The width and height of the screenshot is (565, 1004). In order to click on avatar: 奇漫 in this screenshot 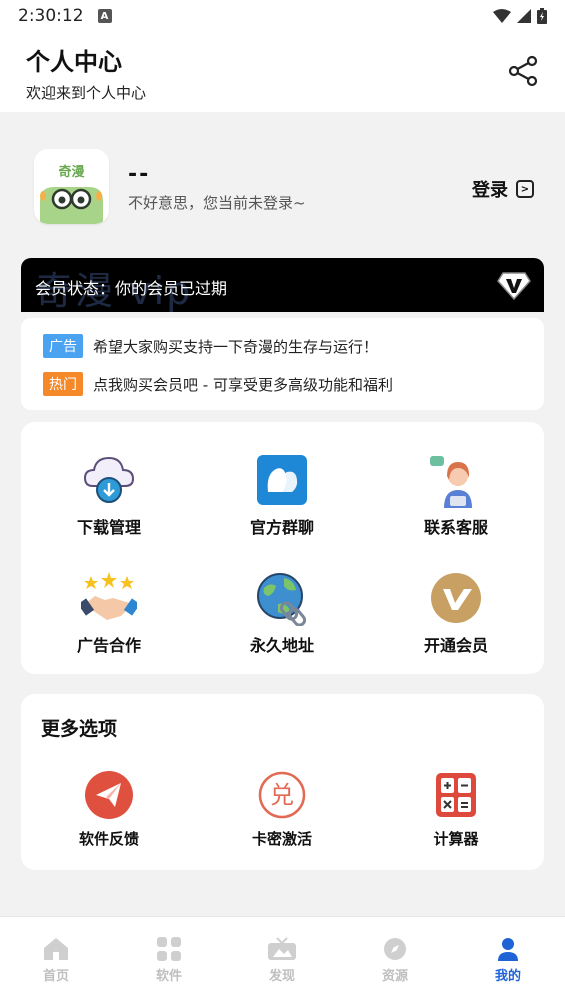, I will do `click(71, 186)`.